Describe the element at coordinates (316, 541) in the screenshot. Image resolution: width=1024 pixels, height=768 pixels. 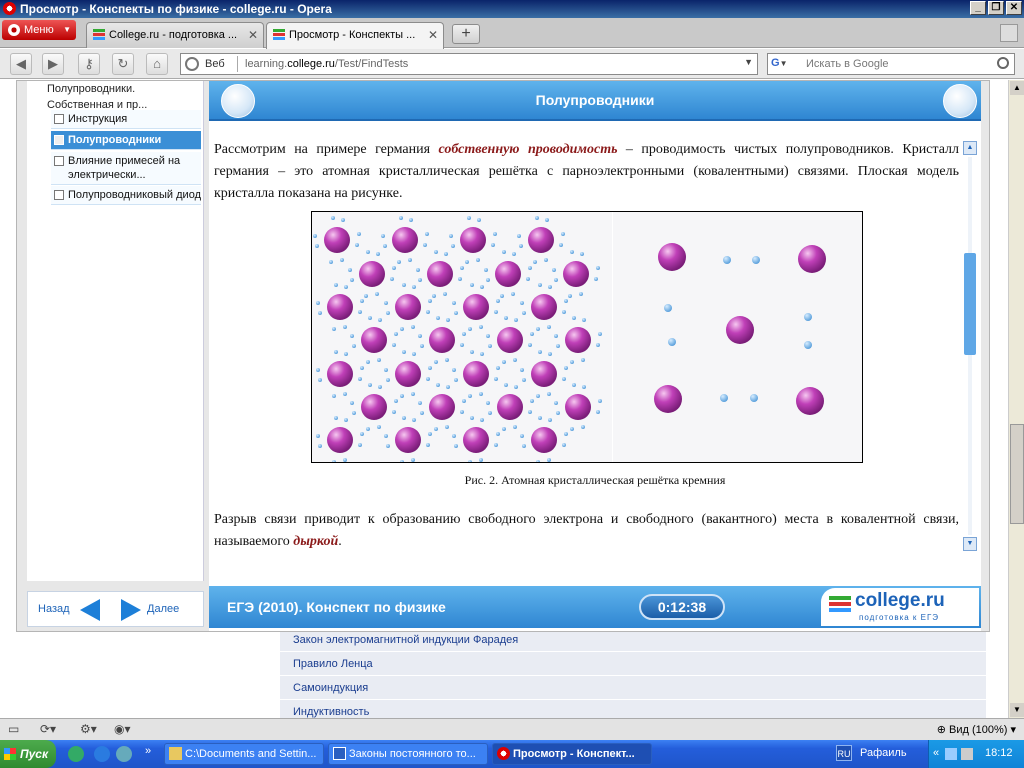
I see `emphasis-term: дыркой` at that location.